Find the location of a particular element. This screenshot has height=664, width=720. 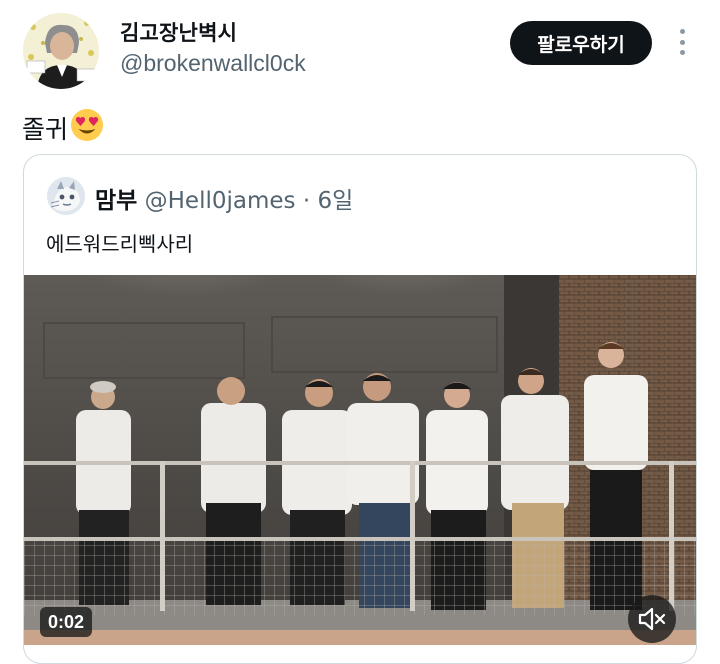

quote-text: 에드워드리삑사리 is located at coordinates (120, 244).